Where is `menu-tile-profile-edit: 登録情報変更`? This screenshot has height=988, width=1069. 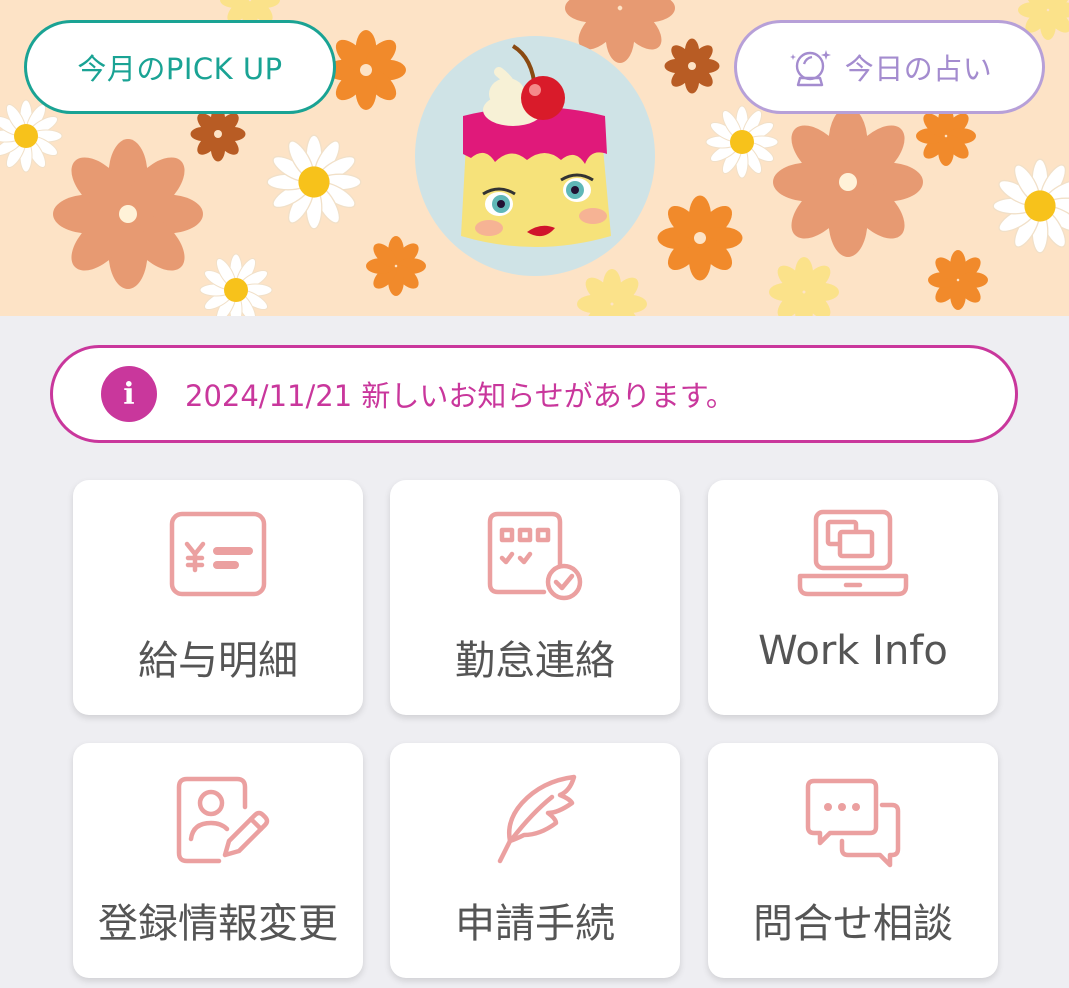
menu-tile-profile-edit: 登録情報変更 is located at coordinates (218, 860).